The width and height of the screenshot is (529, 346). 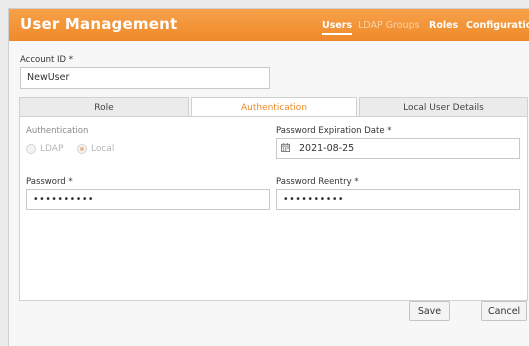 What do you see at coordinates (497, 25) in the screenshot?
I see `nav-configuration: Configuration` at bounding box center [497, 25].